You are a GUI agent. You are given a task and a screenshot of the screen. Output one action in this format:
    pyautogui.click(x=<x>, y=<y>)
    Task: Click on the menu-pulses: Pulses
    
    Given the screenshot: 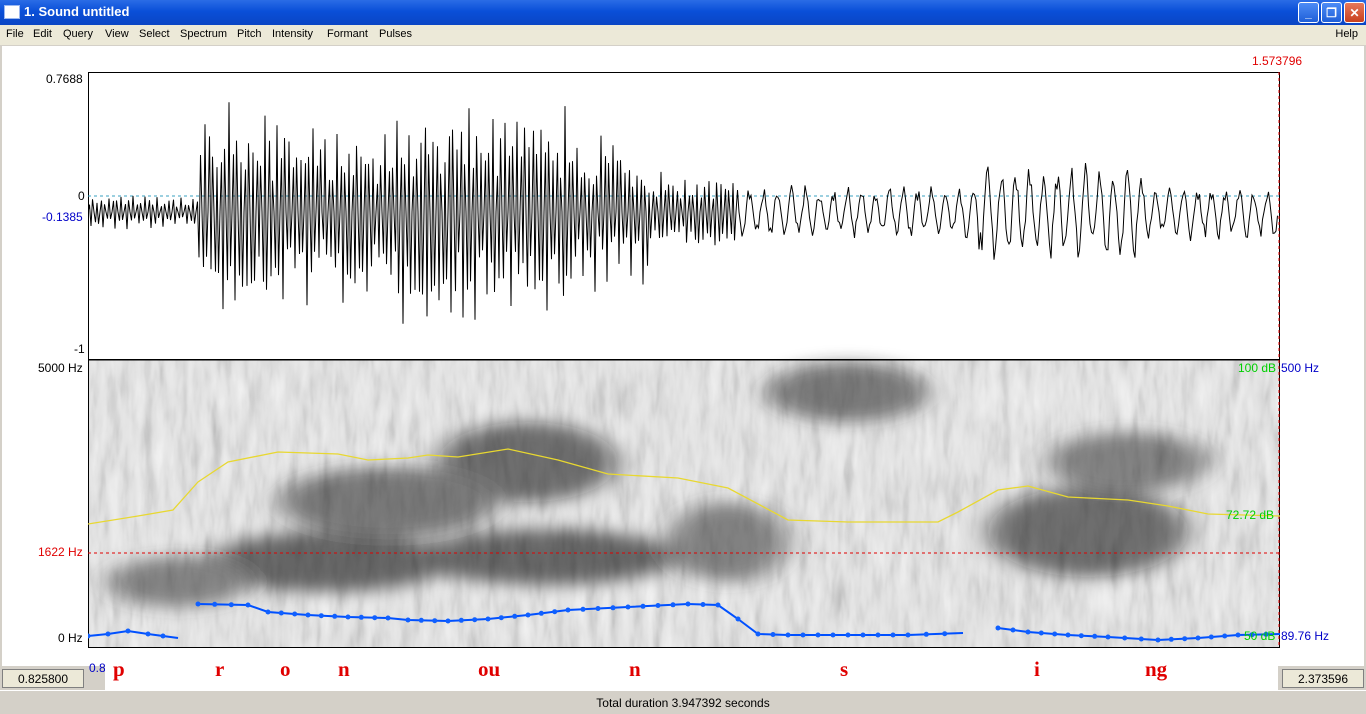 What is the action you would take?
    pyautogui.click(x=395, y=34)
    